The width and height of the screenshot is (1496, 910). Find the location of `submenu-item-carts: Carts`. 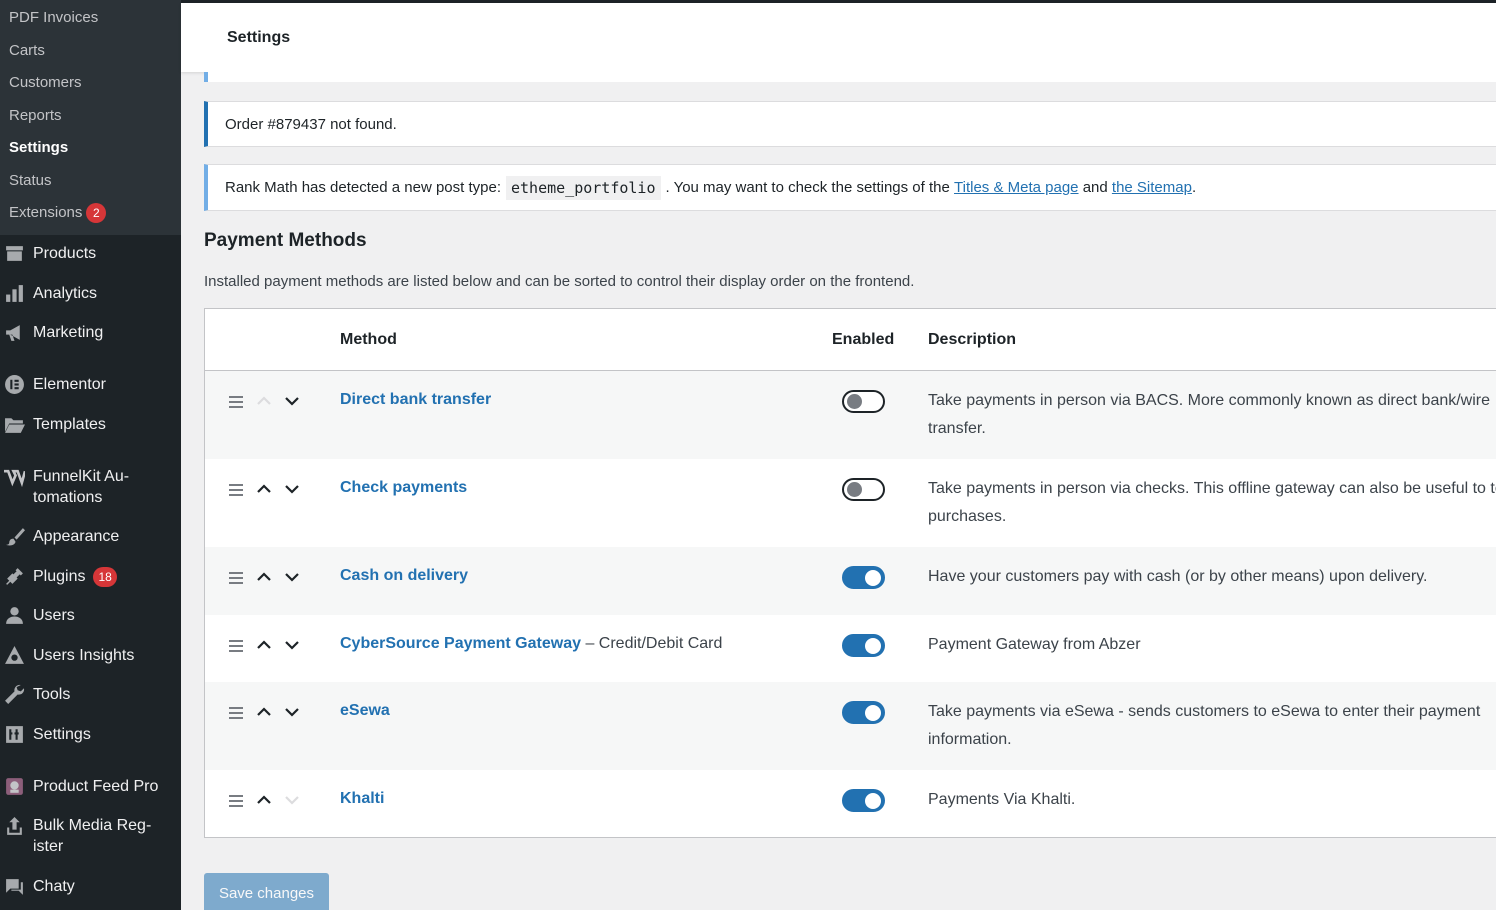

submenu-item-carts: Carts is located at coordinates (90, 51).